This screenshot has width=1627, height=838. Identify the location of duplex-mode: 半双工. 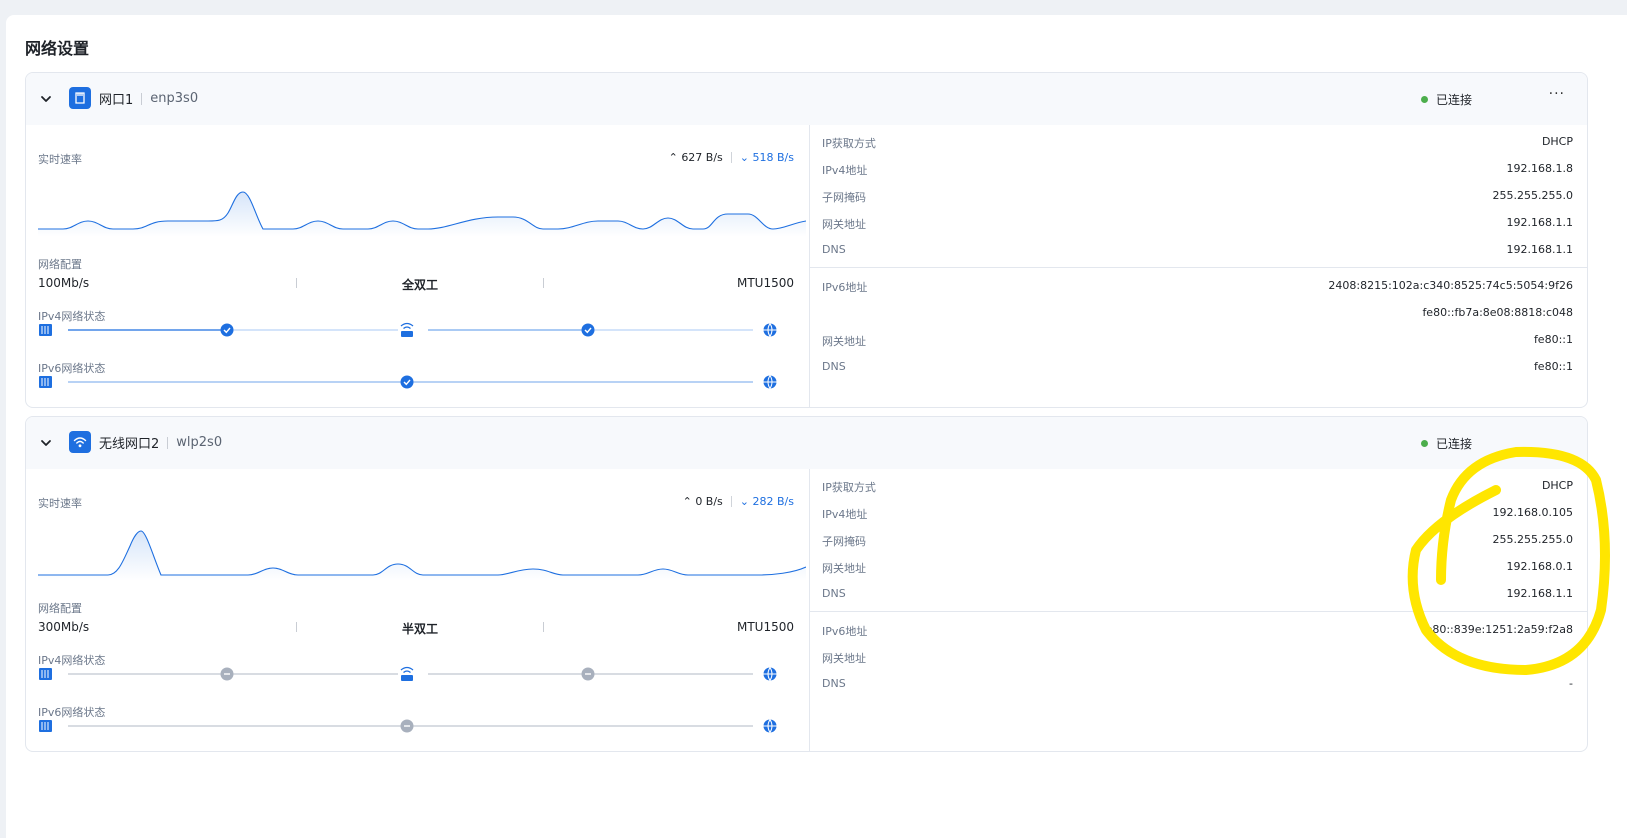
(420, 629).